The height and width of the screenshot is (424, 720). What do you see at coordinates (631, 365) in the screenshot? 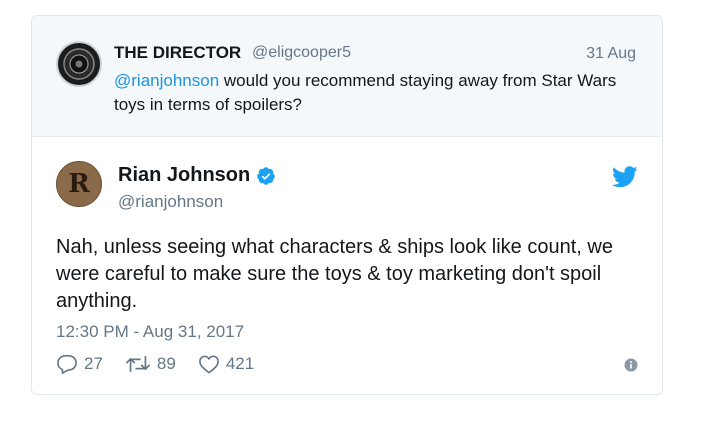
I see `info-icon` at bounding box center [631, 365].